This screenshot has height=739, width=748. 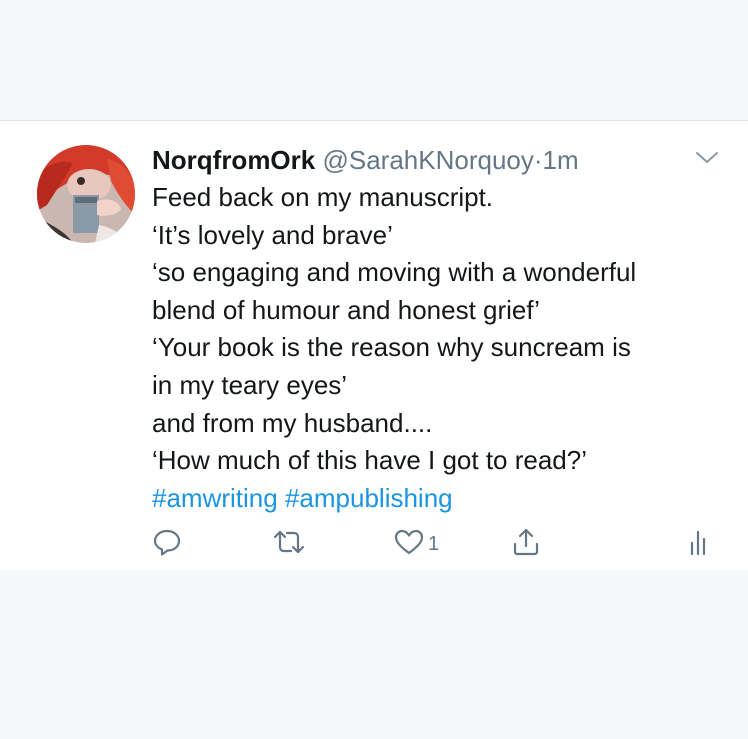 I want to click on retweet-button, so click(x=289, y=544).